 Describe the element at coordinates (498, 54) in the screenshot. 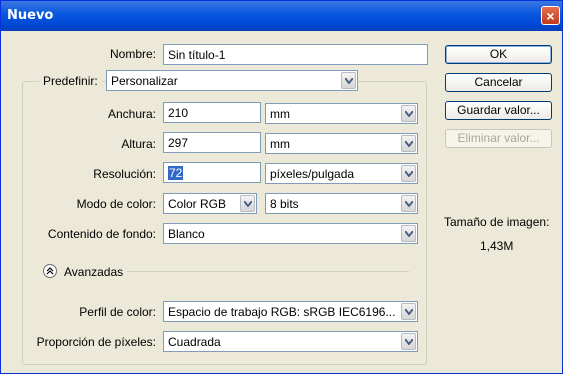

I see `ok-button: OK` at that location.